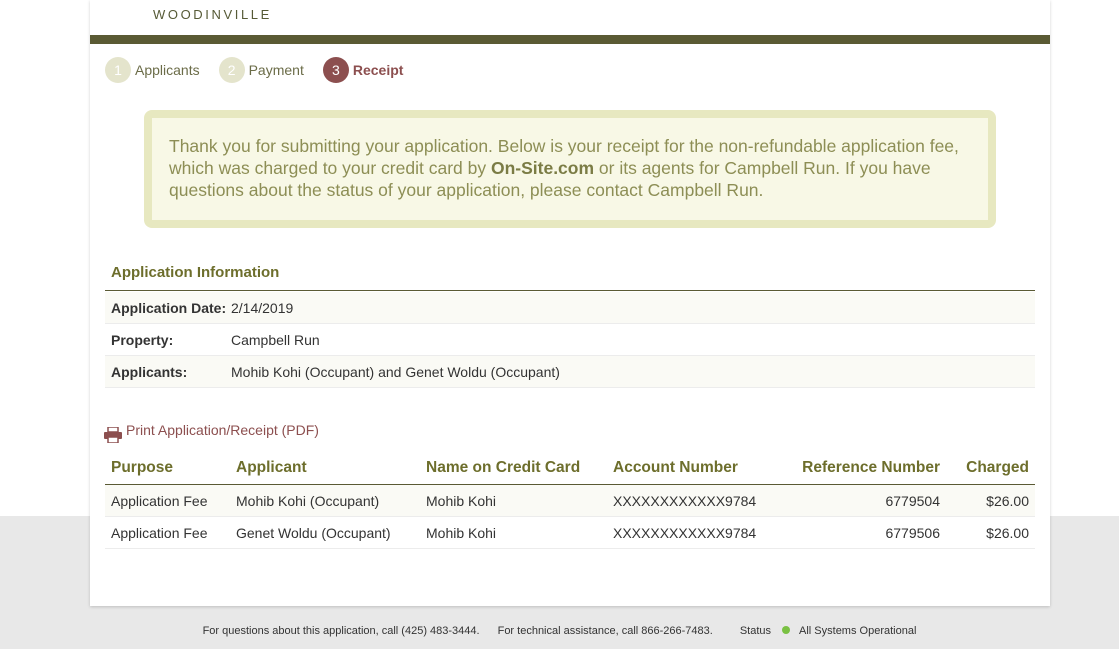 The width and height of the screenshot is (1119, 649). I want to click on printer-icon, so click(113, 435).